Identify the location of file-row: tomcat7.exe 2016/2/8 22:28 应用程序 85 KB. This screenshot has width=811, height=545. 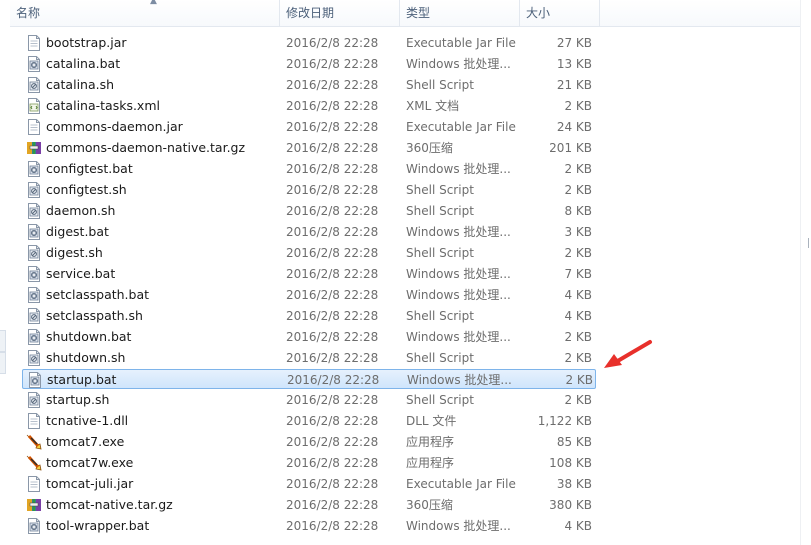
(309, 442).